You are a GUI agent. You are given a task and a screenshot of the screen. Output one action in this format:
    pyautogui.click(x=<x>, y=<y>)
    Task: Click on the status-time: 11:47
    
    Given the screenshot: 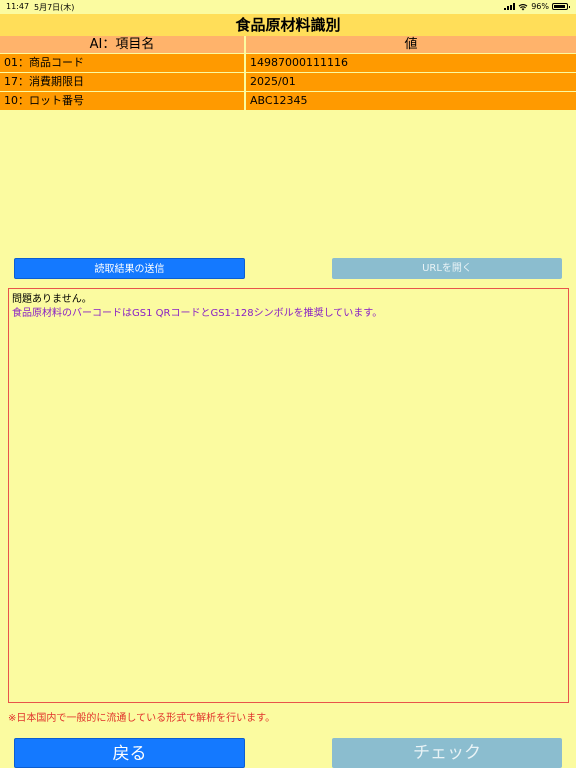 What is the action you would take?
    pyautogui.click(x=18, y=6)
    